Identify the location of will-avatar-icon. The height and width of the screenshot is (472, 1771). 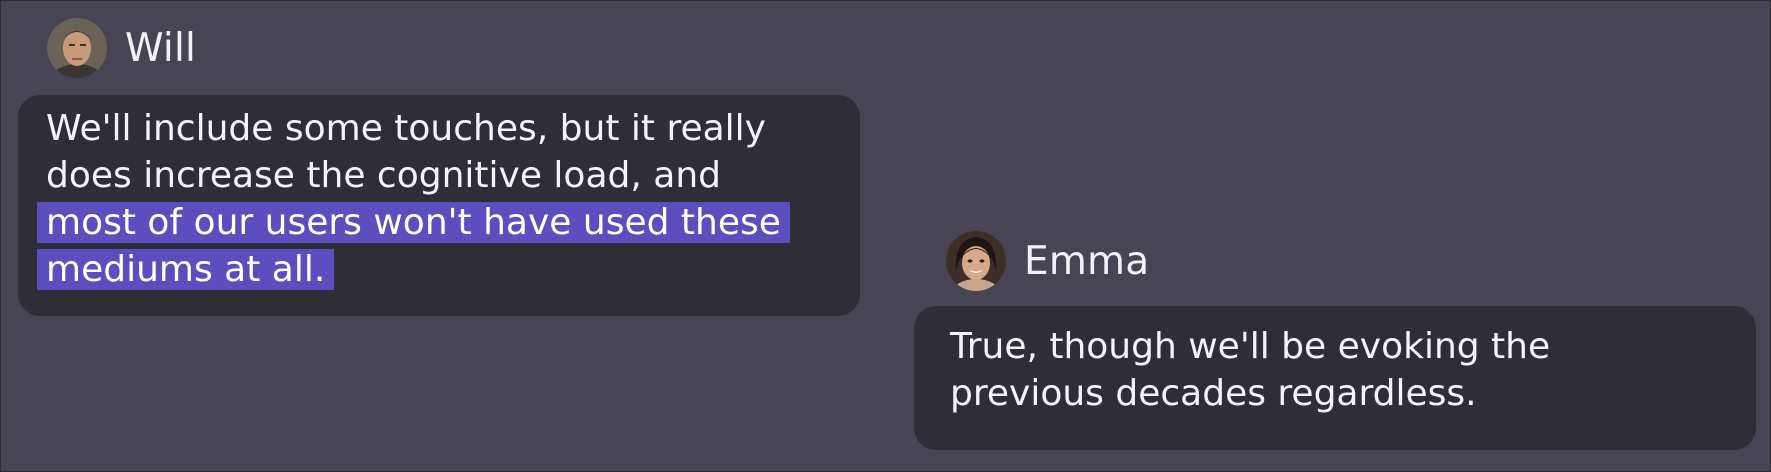
(77, 48).